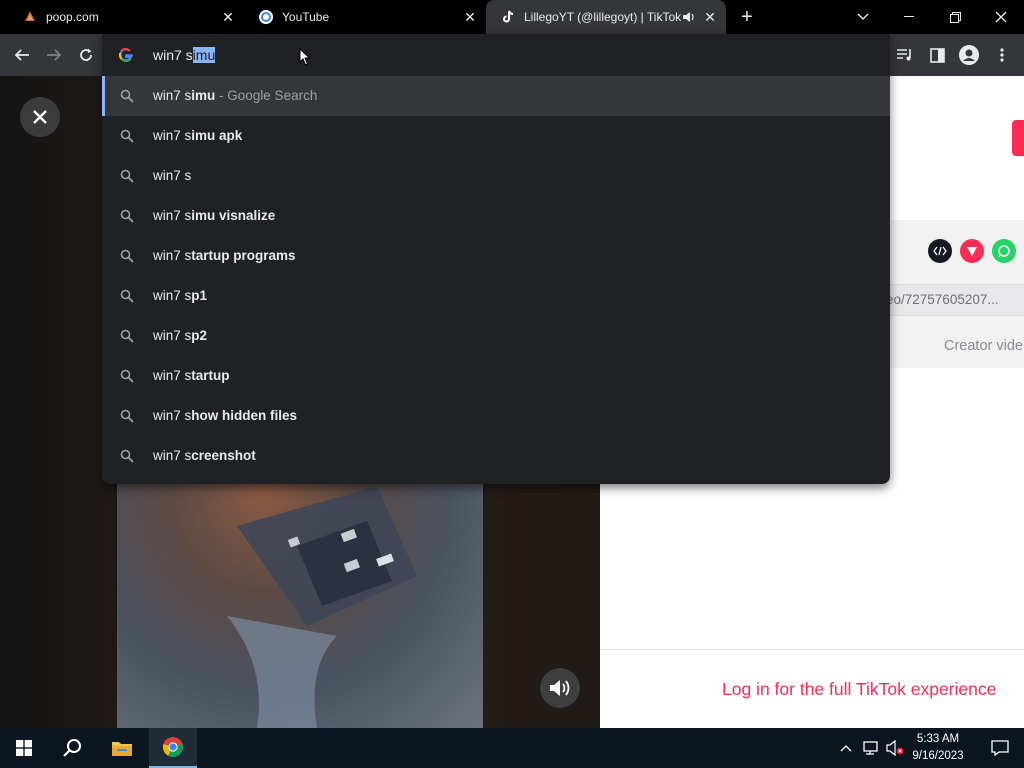 The width and height of the screenshot is (1024, 768). Describe the element at coordinates (496, 456) in the screenshot. I see `suggestion-item: win7 screenshot` at that location.